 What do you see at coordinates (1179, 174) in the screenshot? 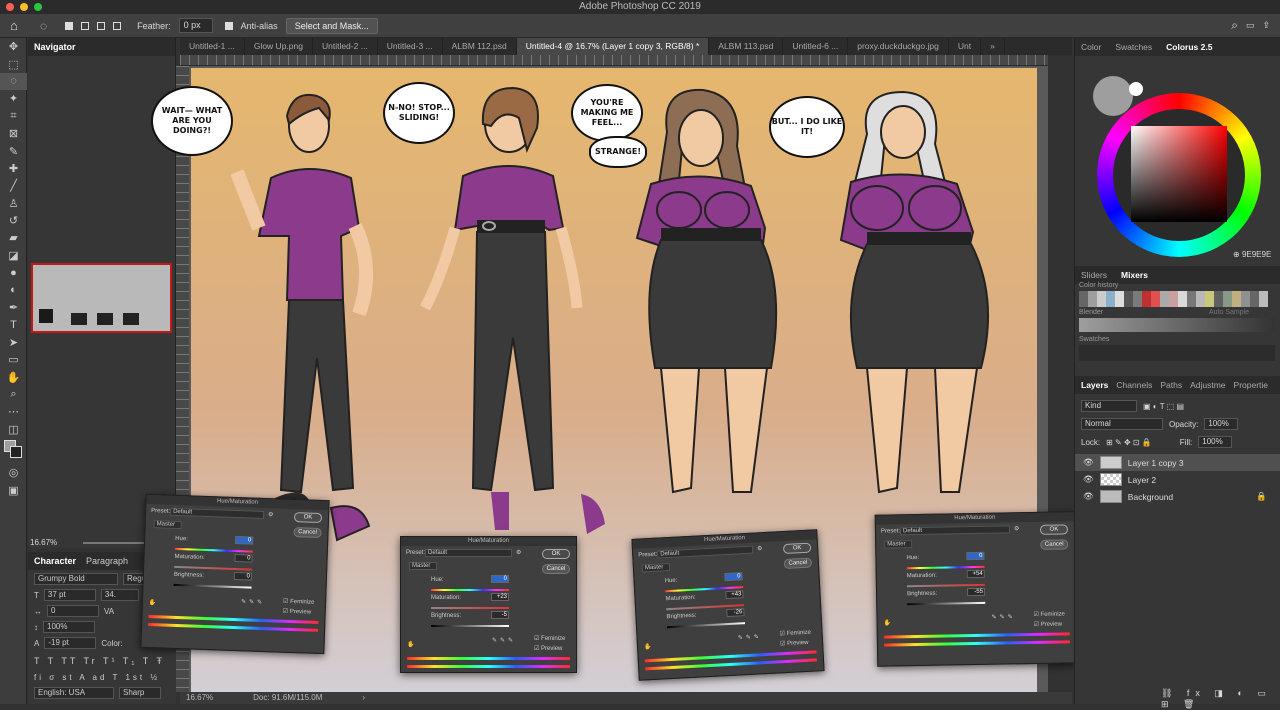
I see `saturation-value-square` at bounding box center [1179, 174].